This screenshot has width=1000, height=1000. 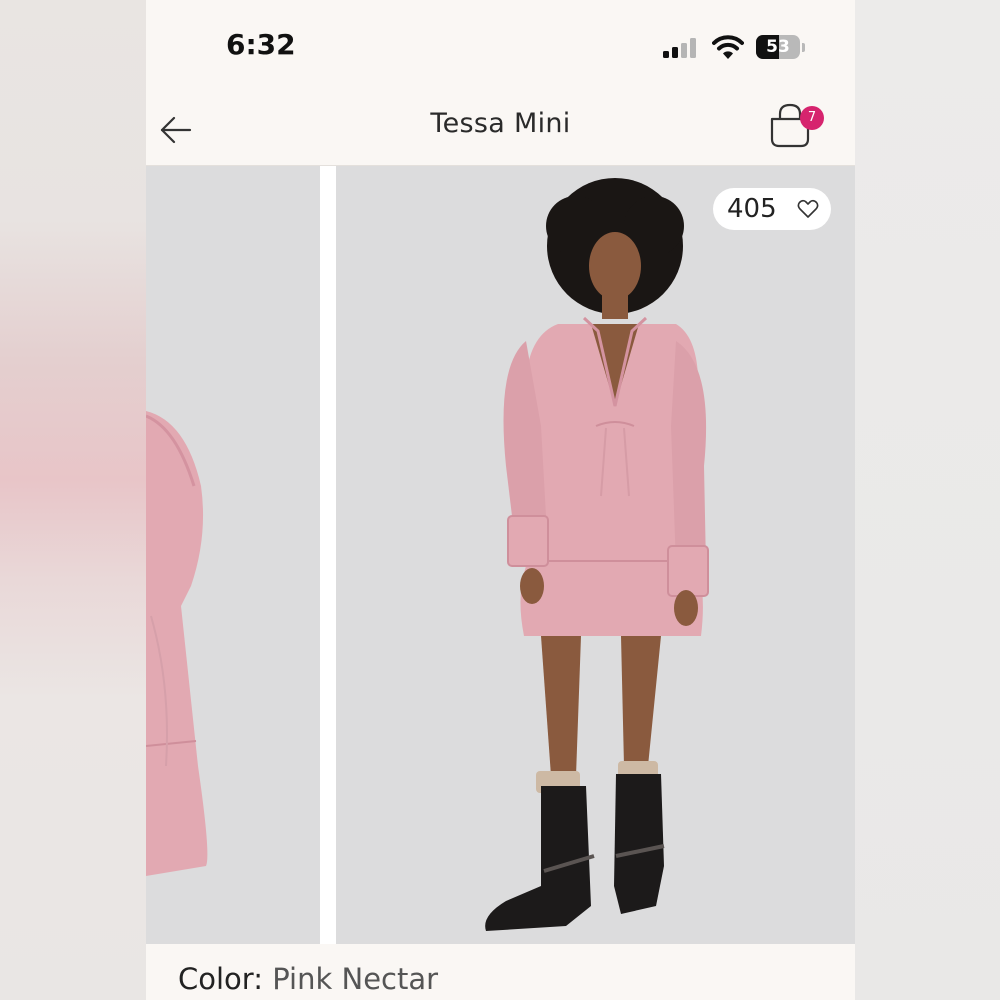 I want to click on cellular-signal-icon, so click(x=681, y=48).